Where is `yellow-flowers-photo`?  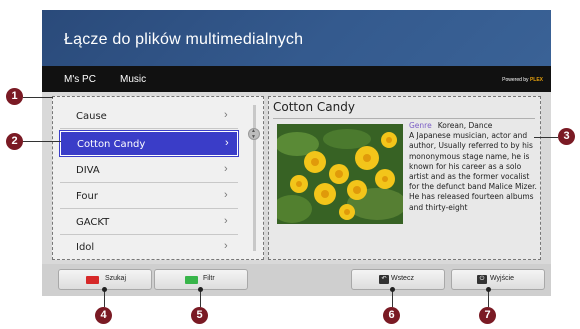 yellow-flowers-photo is located at coordinates (340, 174).